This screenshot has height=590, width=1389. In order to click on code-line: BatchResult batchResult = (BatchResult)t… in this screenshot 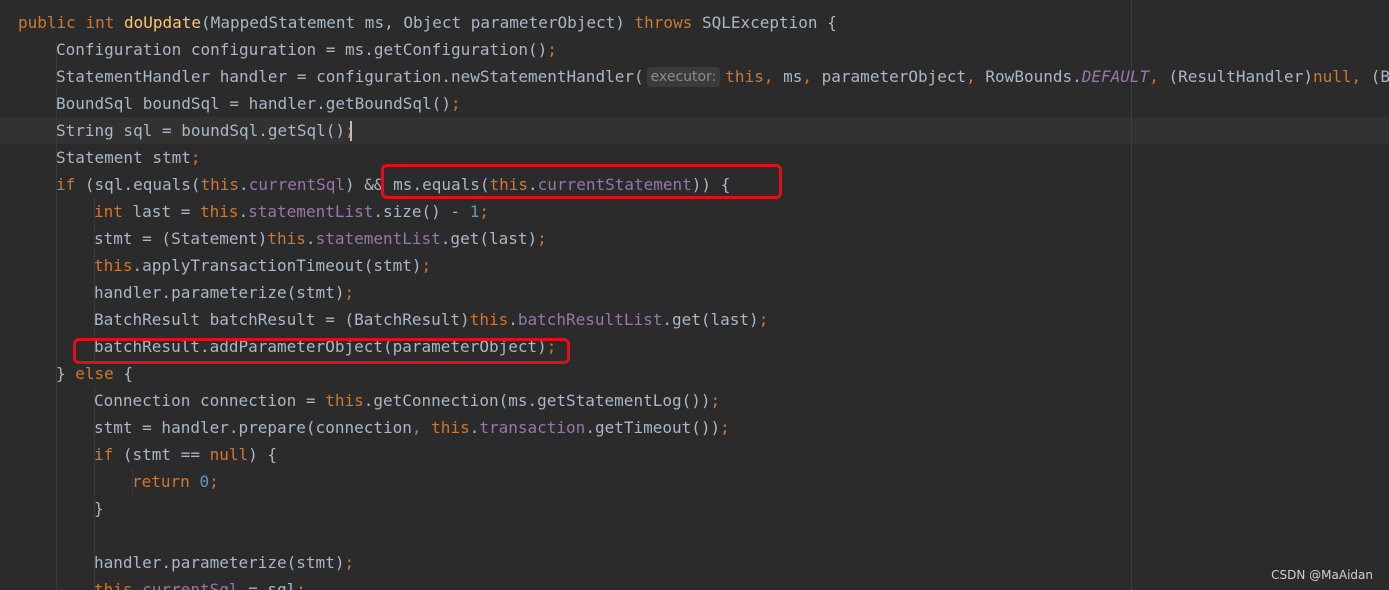, I will do `click(431, 319)`.